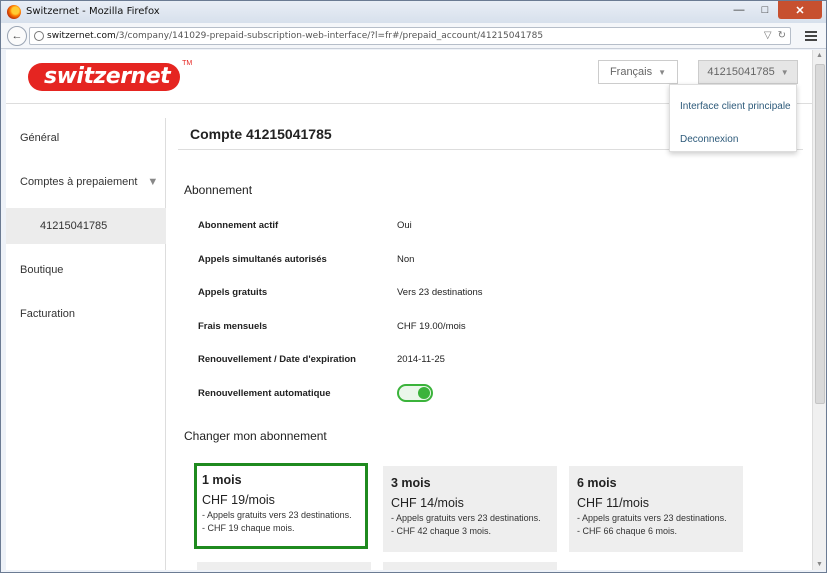  What do you see at coordinates (741, 72) in the screenshot?
I see `account-menu-label: 41215041785` at bounding box center [741, 72].